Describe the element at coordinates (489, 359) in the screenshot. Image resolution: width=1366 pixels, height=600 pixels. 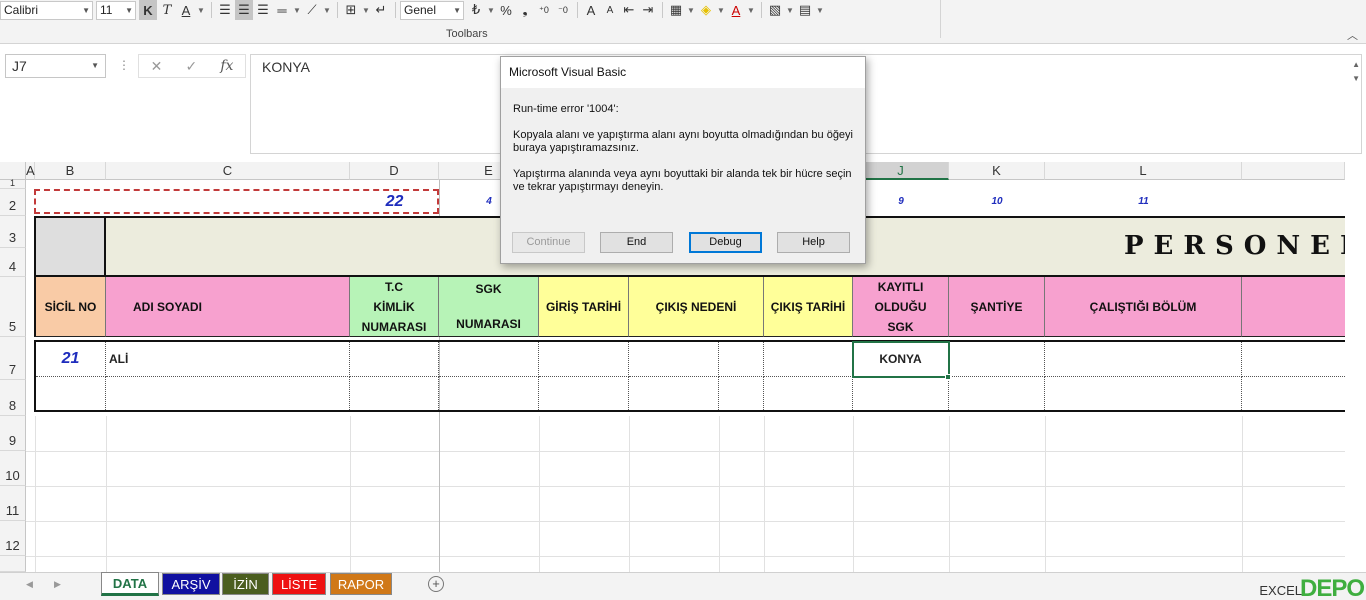
I see `cell-e7` at that location.